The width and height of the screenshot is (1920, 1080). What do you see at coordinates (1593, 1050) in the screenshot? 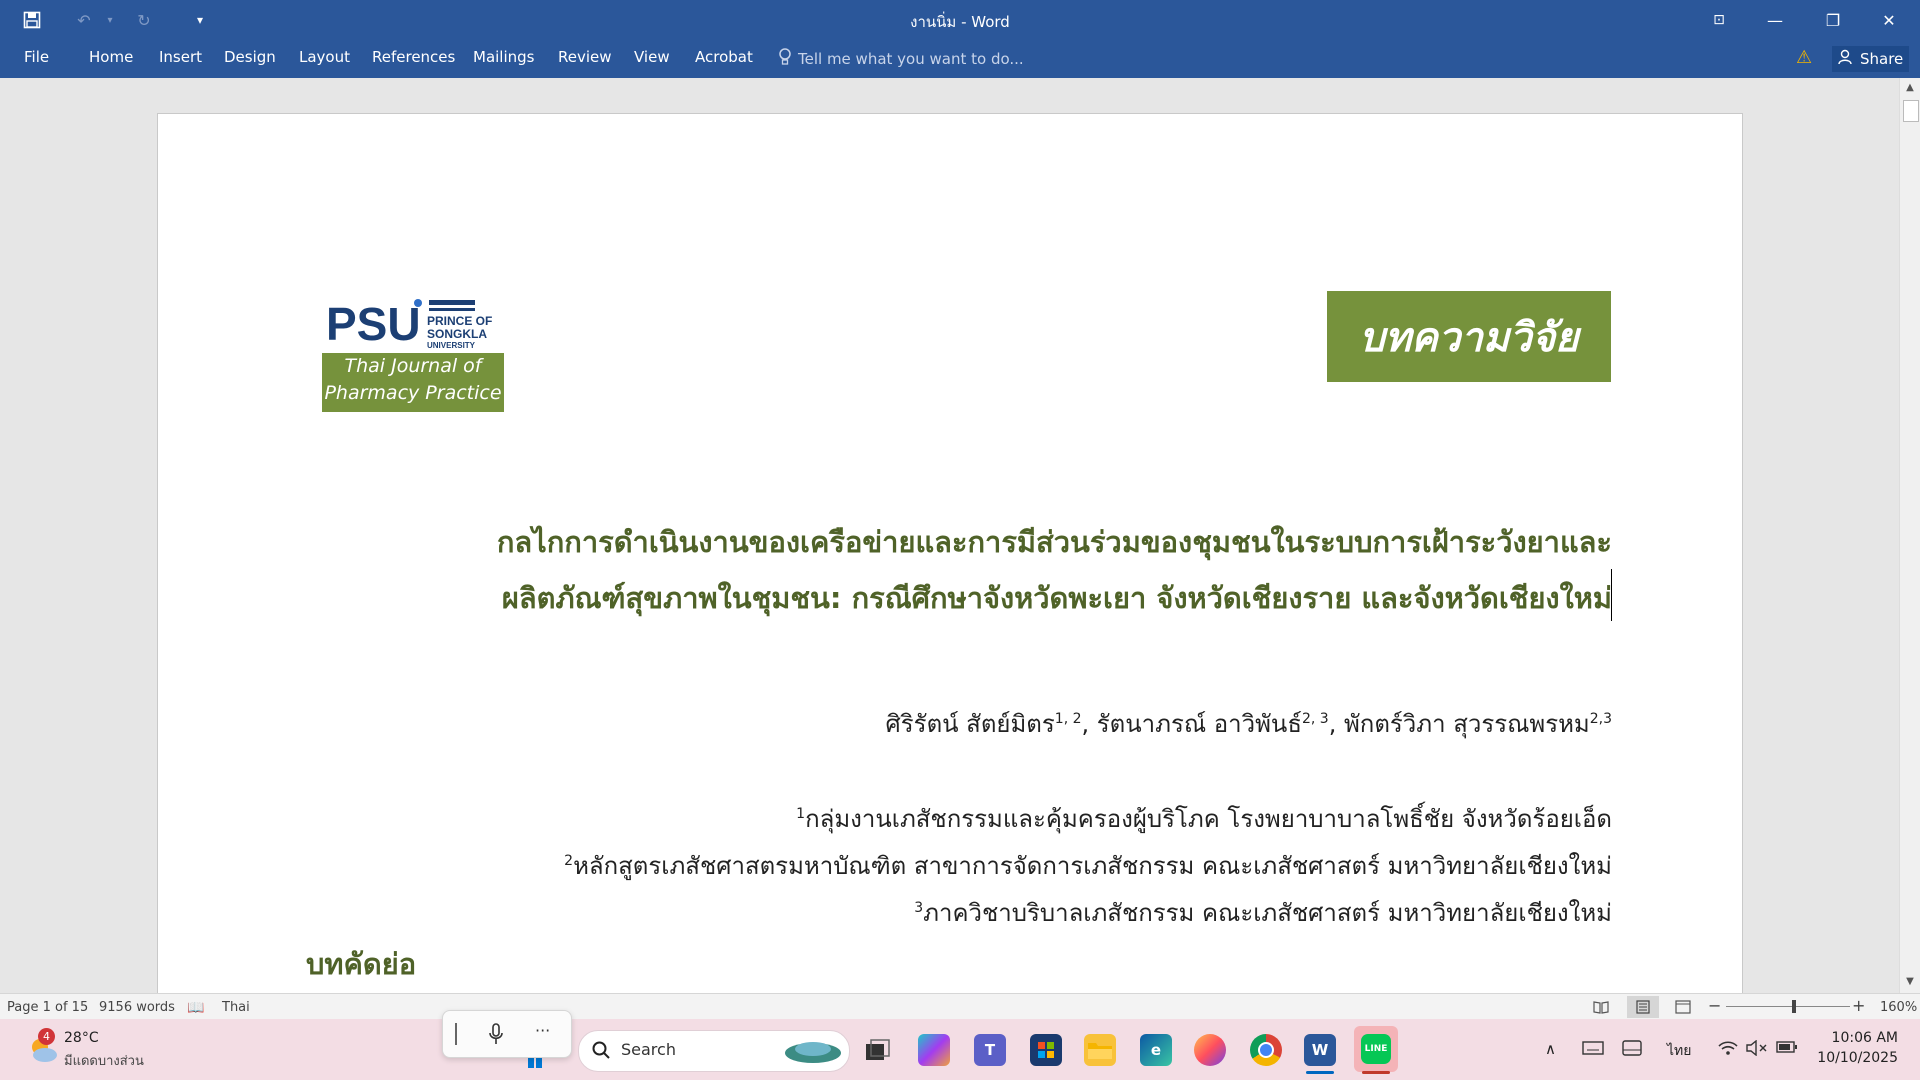
I see `keyboard-icon` at bounding box center [1593, 1050].